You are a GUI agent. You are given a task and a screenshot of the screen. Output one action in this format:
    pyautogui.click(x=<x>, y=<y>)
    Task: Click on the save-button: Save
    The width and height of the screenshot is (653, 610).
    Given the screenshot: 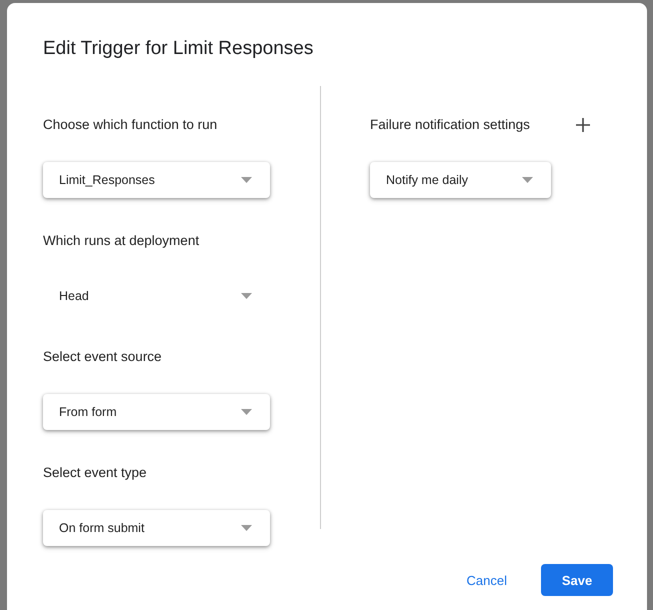 What is the action you would take?
    pyautogui.click(x=577, y=580)
    